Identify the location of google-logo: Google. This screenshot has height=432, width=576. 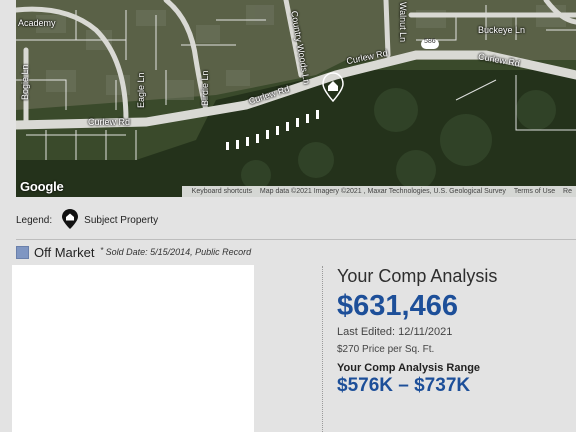
(42, 186).